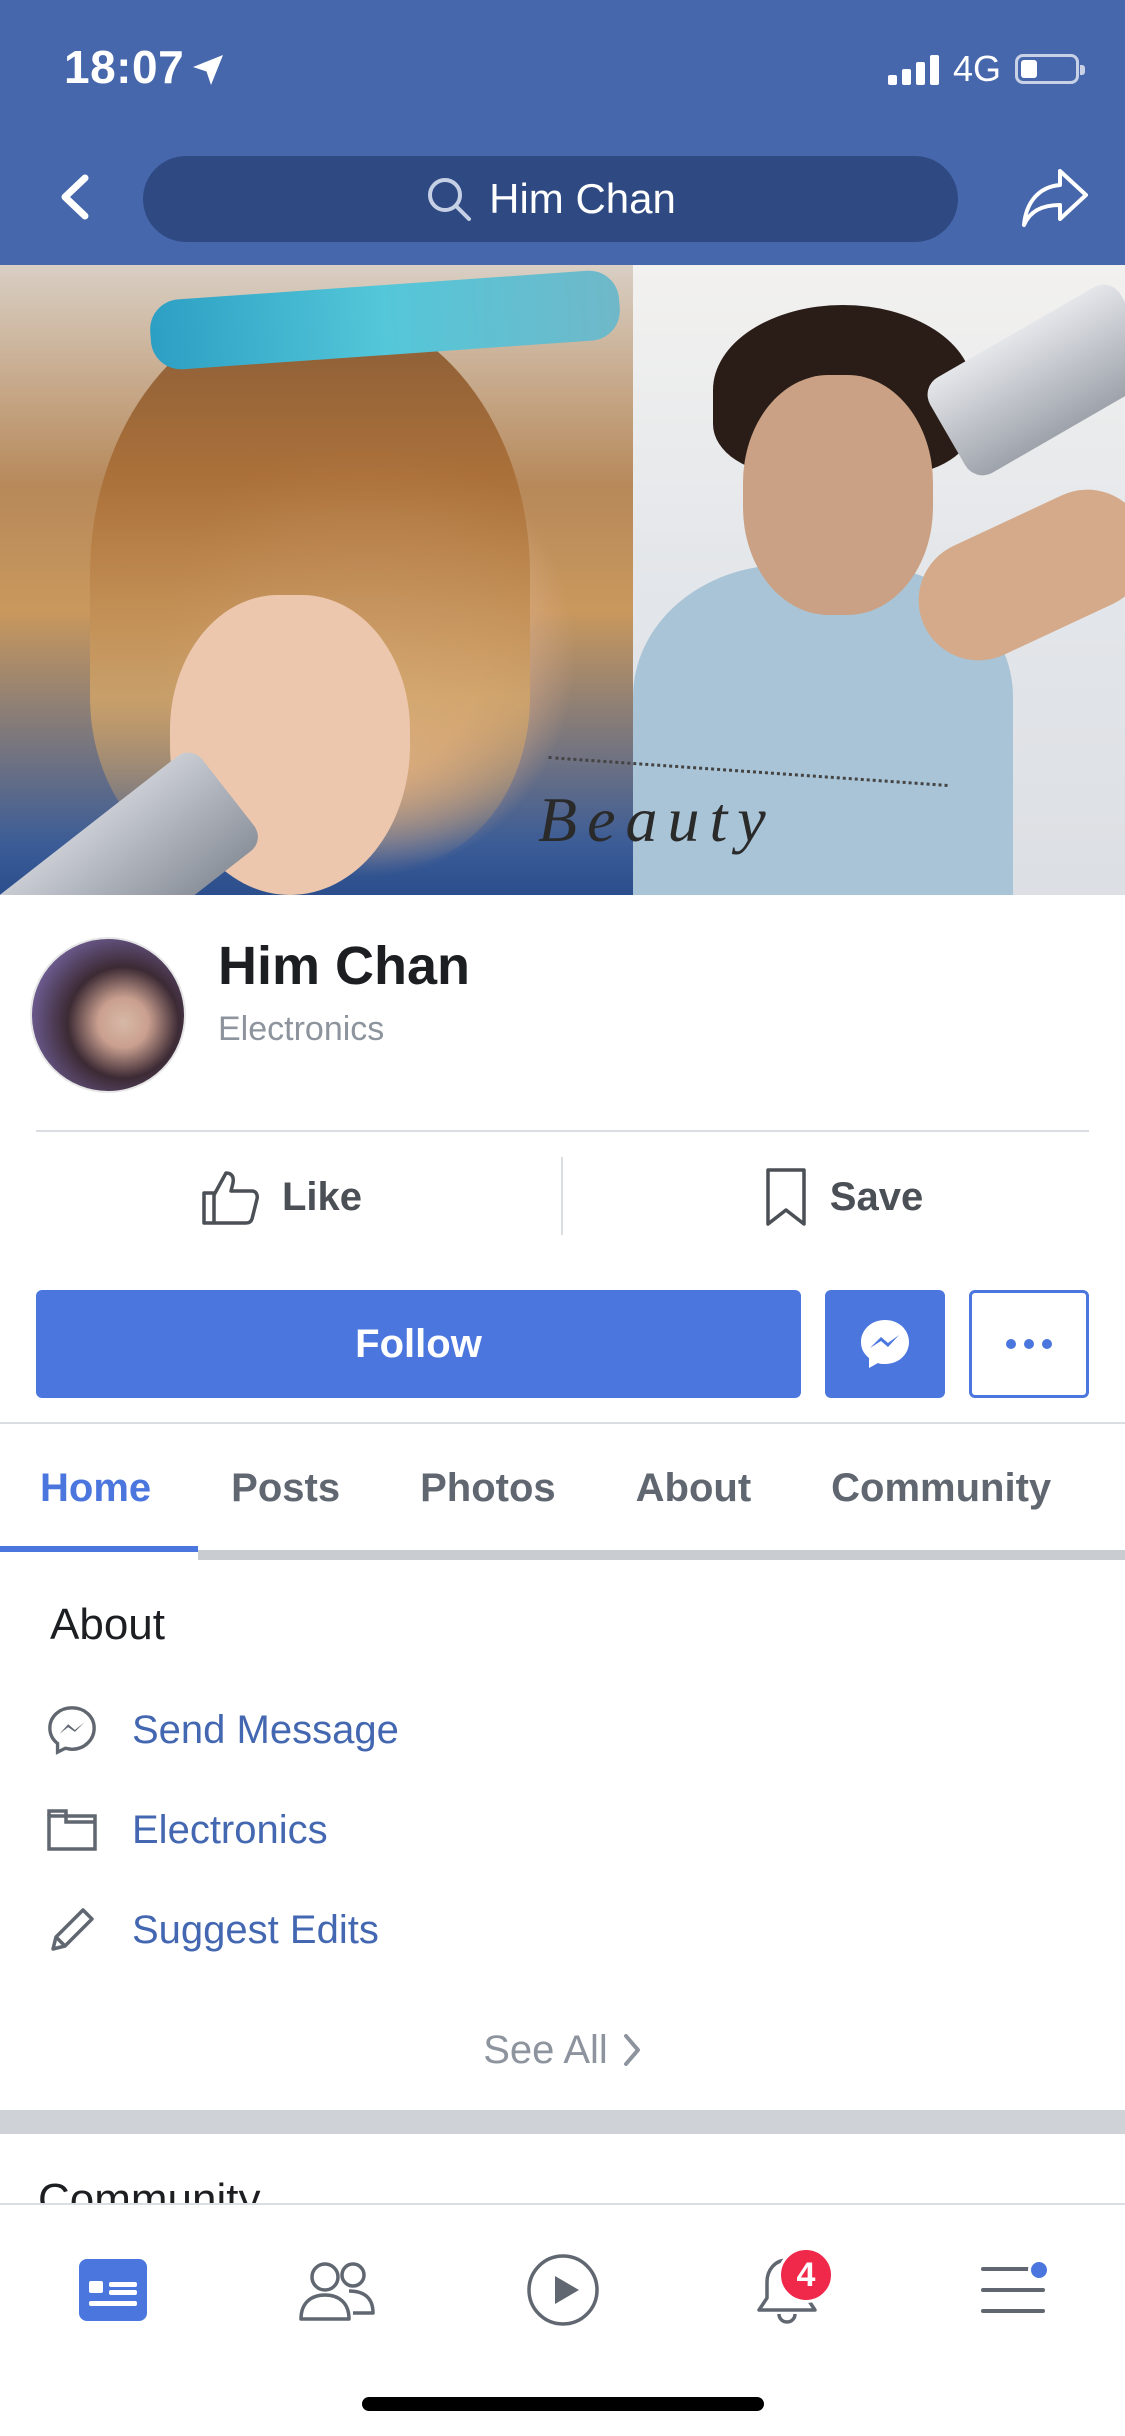  I want to click on tab-notifications: 4, so click(787, 2290).